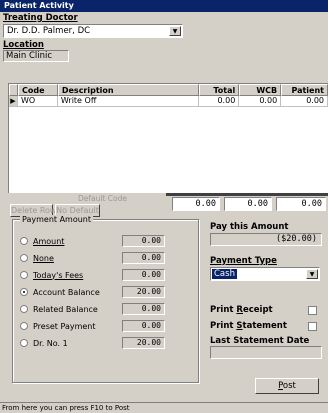 The height and width of the screenshot is (413, 328). I want to click on grid-header-wcb: WCB, so click(260, 90).